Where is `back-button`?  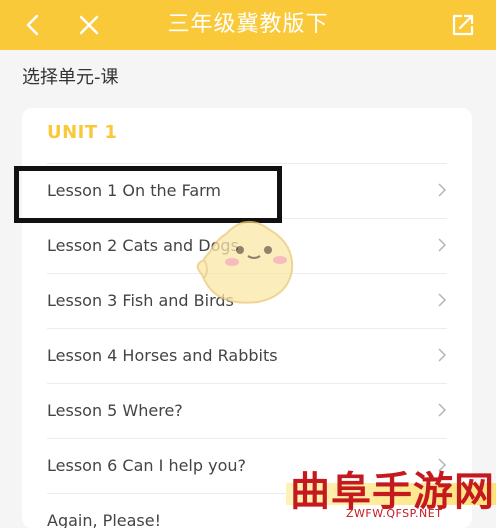 back-button is located at coordinates (33, 25).